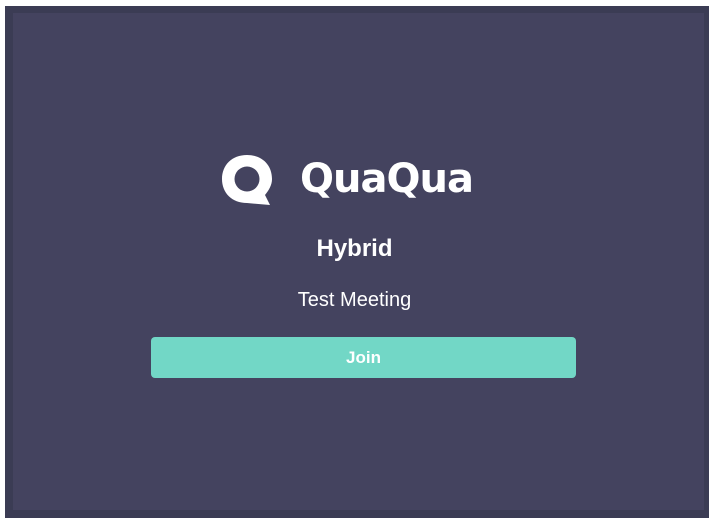 The image size is (709, 523). I want to click on space-title: Hybrid, so click(354, 248).